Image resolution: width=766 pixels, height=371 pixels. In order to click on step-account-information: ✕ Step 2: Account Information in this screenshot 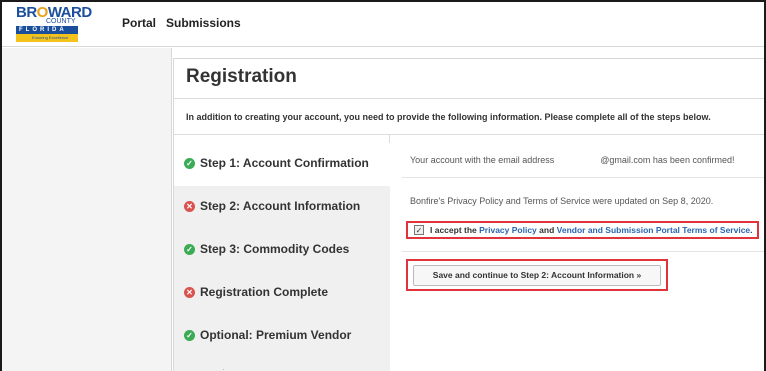, I will do `click(282, 207)`.